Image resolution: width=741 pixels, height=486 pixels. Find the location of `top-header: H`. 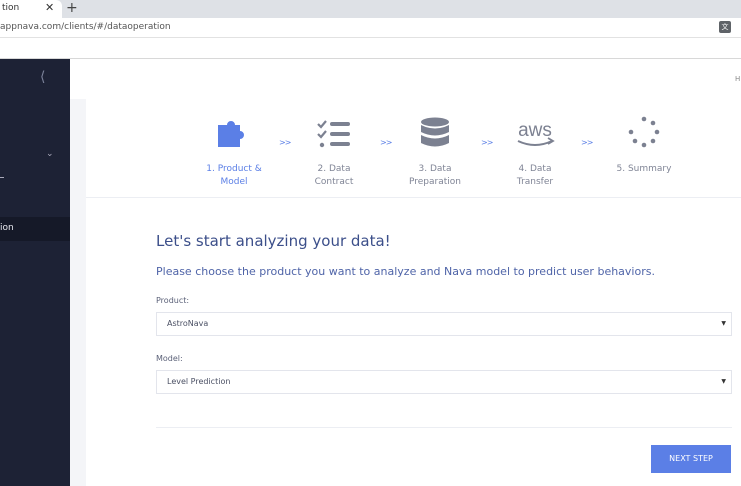

top-header: H is located at coordinates (405, 79).